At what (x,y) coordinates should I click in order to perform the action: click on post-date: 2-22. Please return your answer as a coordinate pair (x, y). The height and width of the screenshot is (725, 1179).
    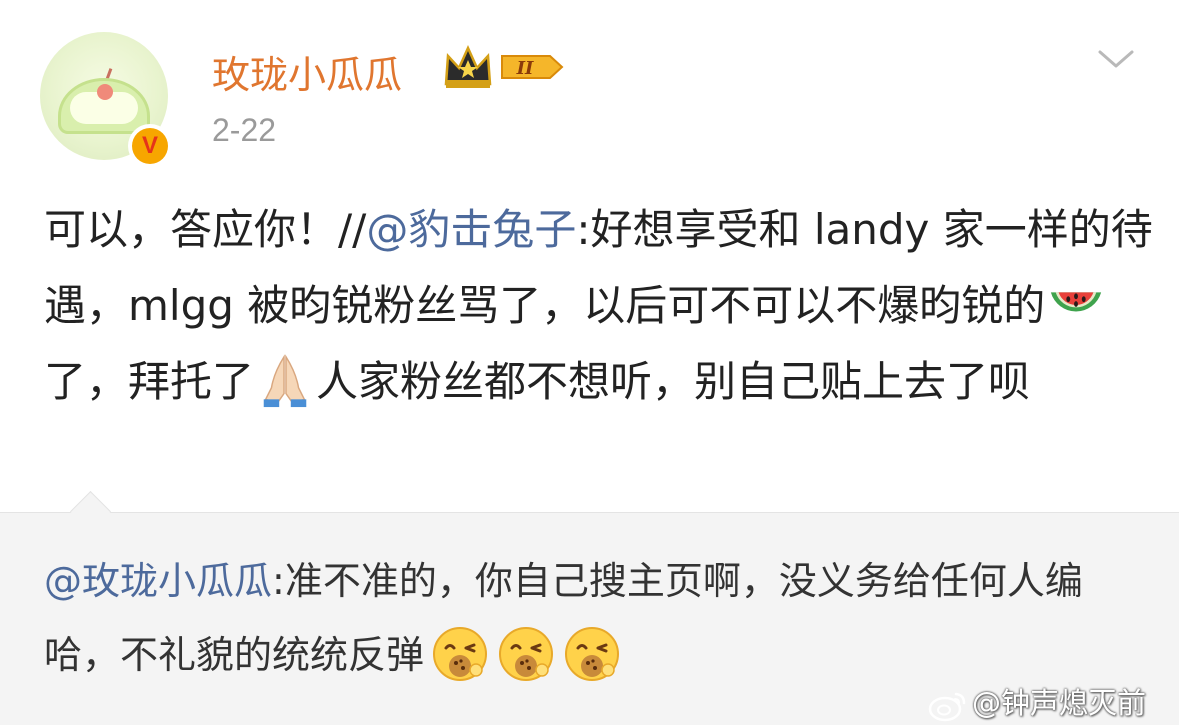
    Looking at the image, I should click on (244, 130).